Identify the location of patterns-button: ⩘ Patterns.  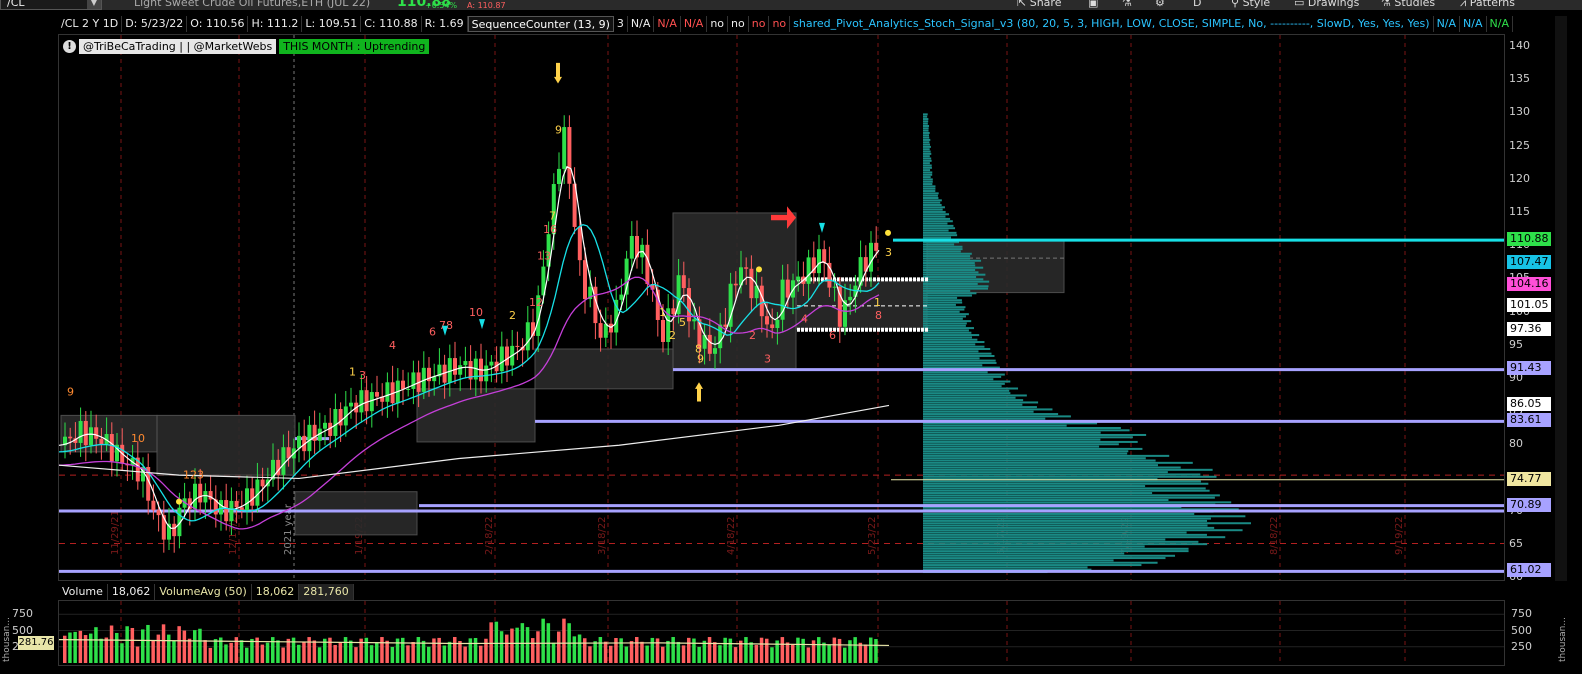
(1487, 5).